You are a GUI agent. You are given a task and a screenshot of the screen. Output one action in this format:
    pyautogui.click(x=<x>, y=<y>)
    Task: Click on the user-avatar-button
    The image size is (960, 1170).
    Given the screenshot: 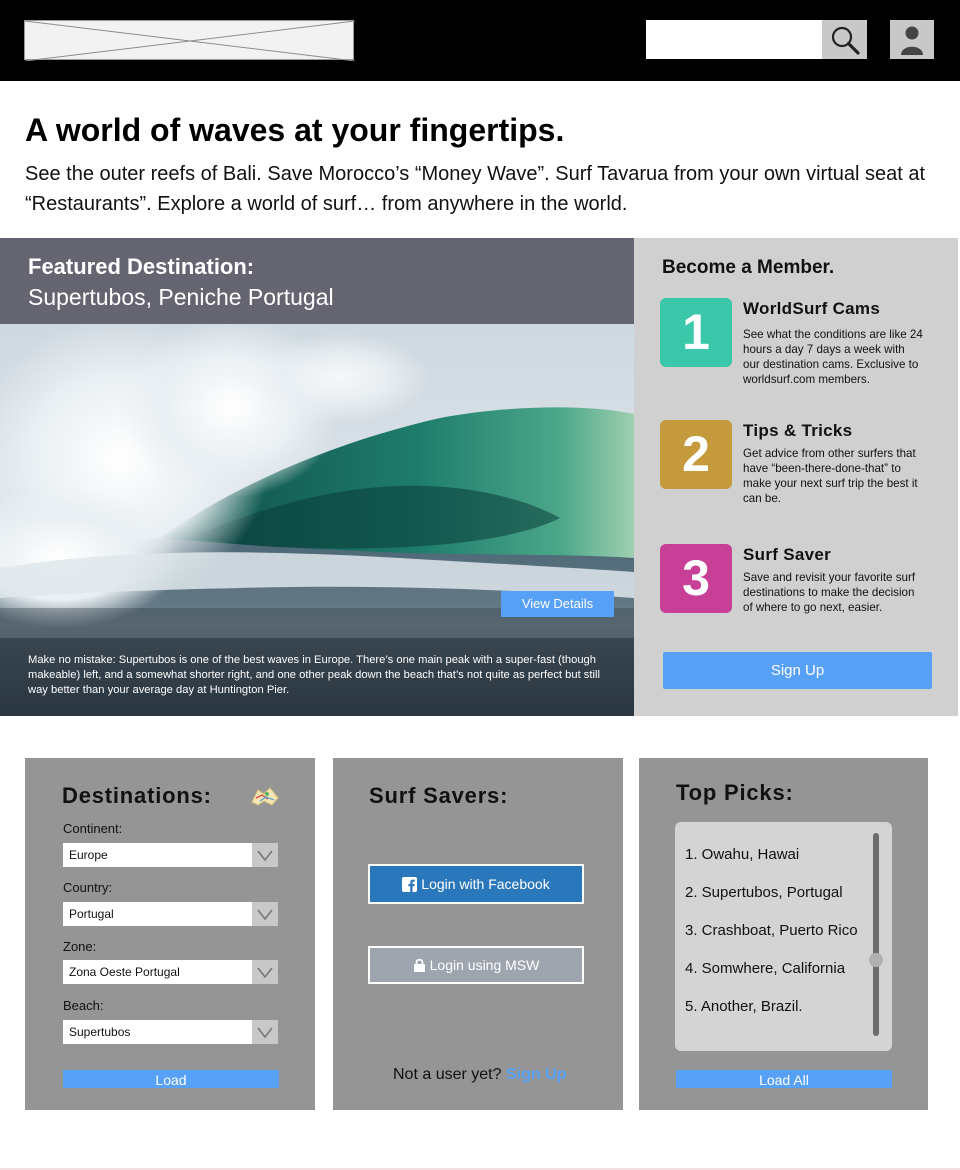 What is the action you would take?
    pyautogui.click(x=912, y=39)
    